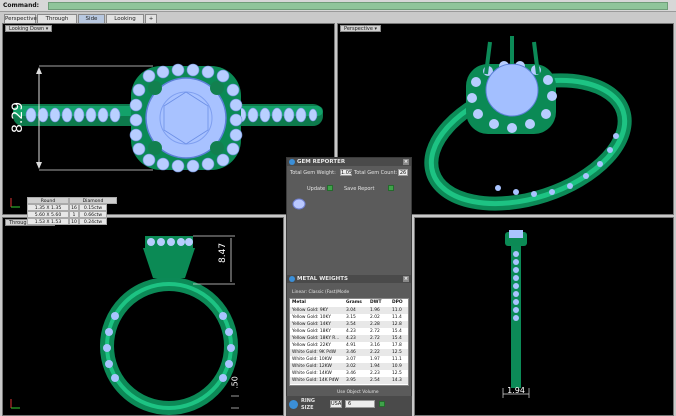 This screenshot has width=676, height=416. I want to click on metal-name: Yellow Gold: 14KY, so click(311, 324).